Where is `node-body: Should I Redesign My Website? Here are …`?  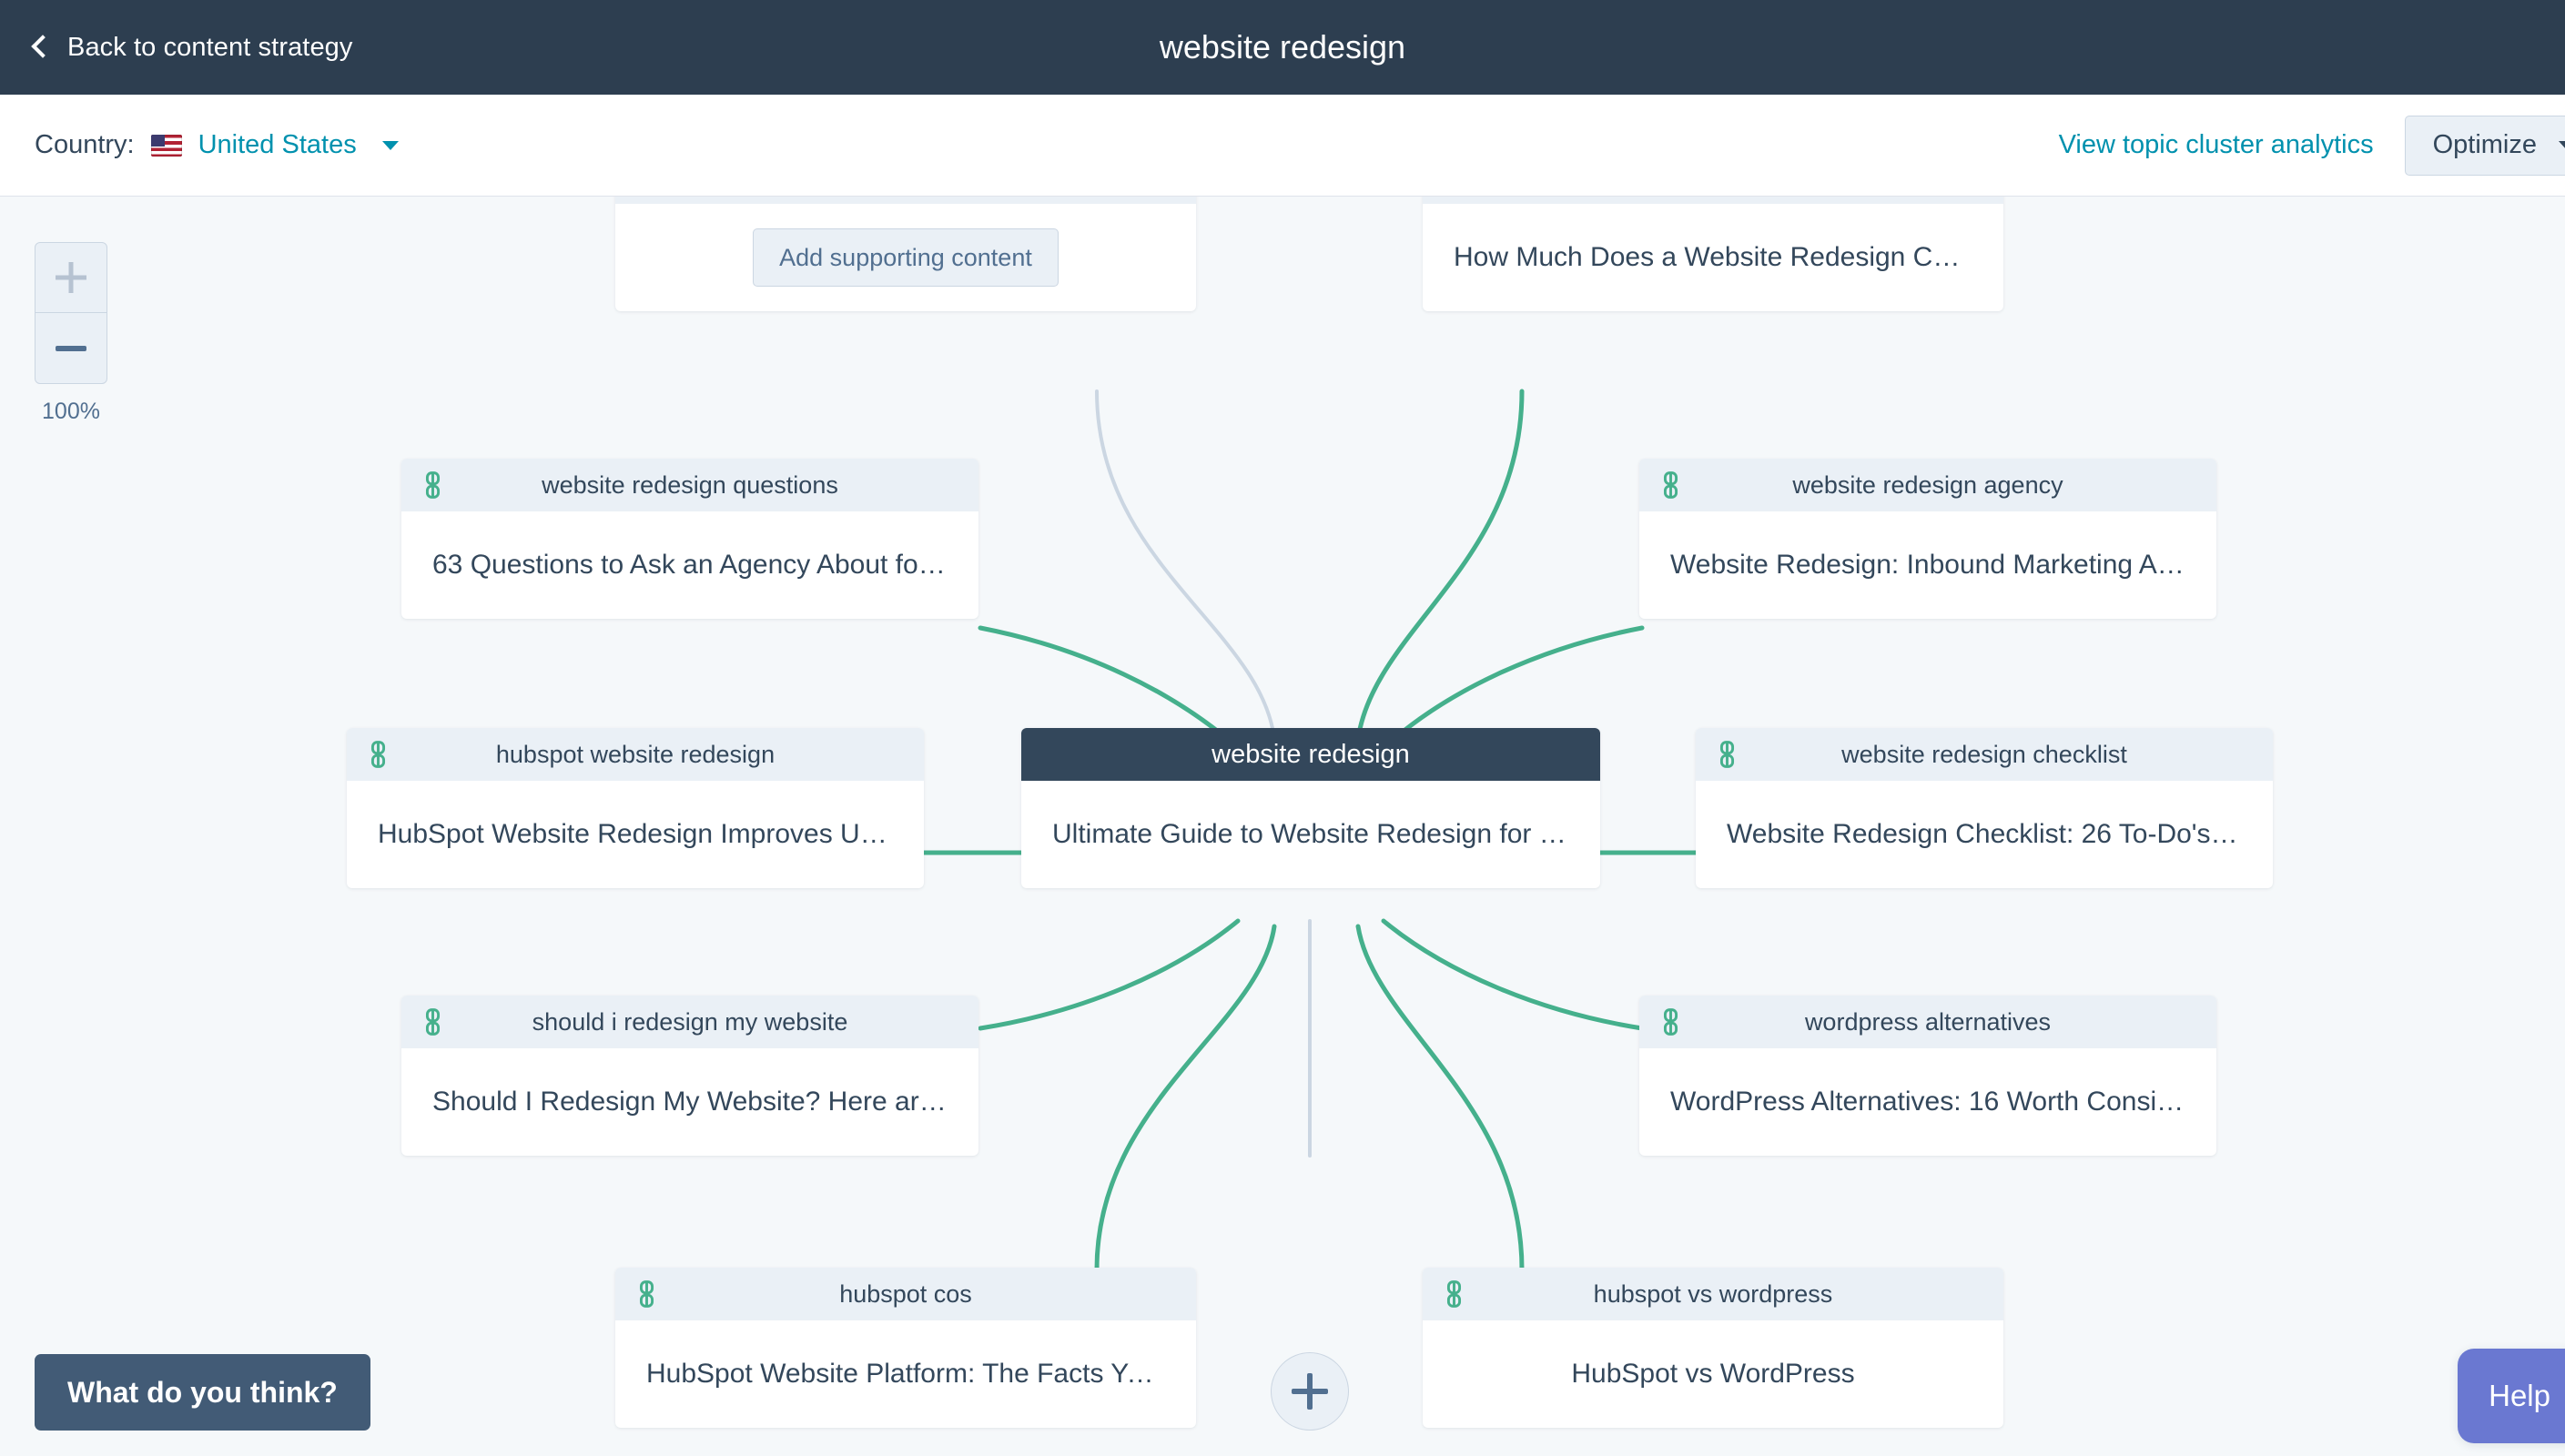 node-body: Should I Redesign My Website? Here are … is located at coordinates (689, 1102).